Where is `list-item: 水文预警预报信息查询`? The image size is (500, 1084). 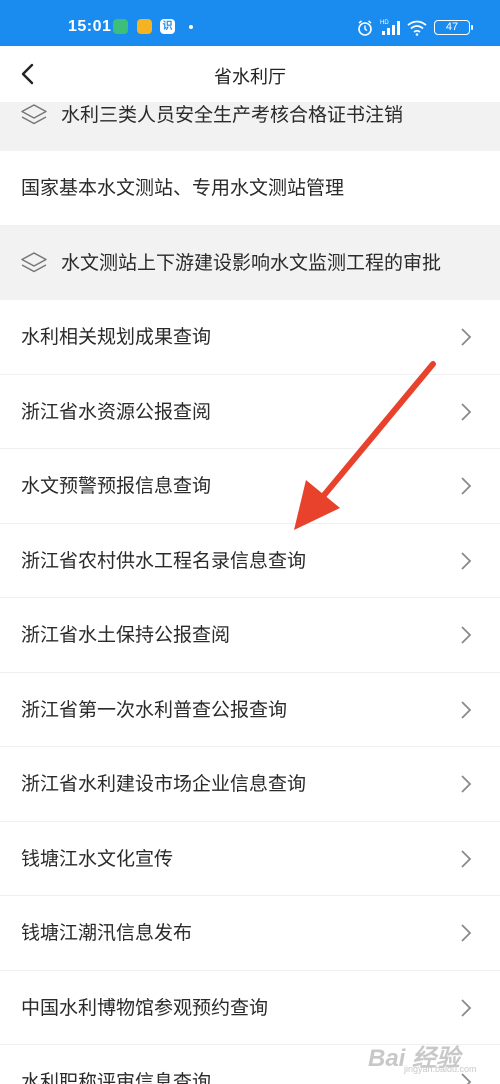
list-item: 水文预警预报信息查询 is located at coordinates (250, 486).